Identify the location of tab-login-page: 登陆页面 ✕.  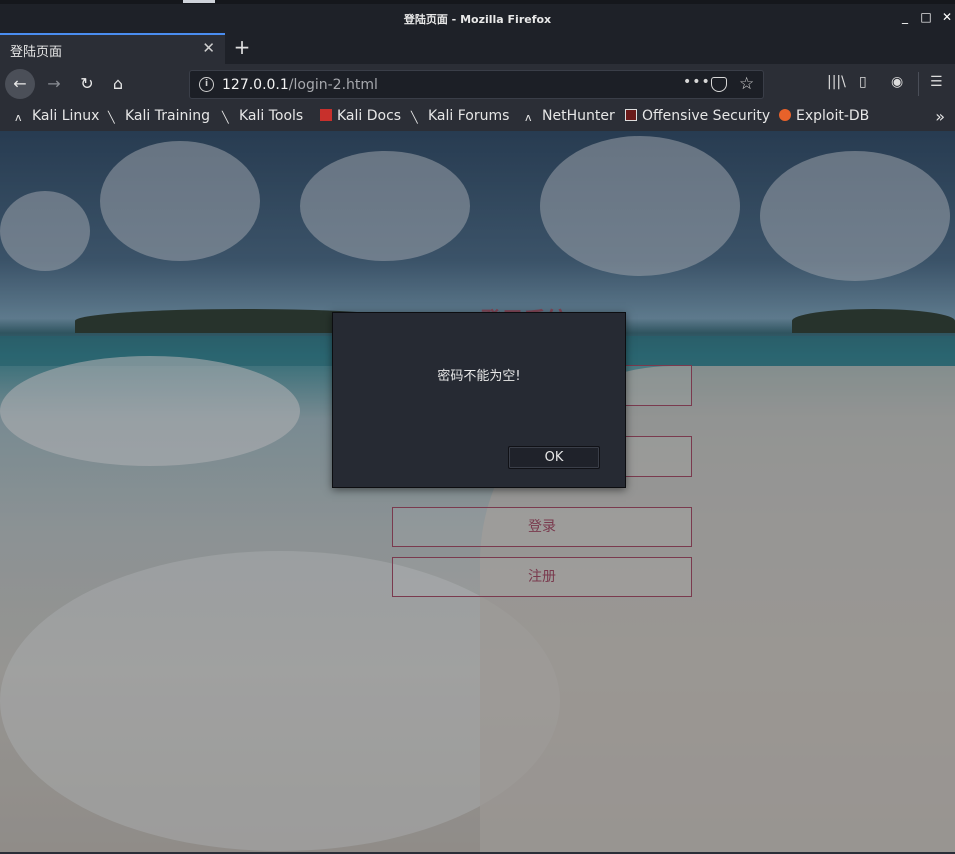
(112, 48).